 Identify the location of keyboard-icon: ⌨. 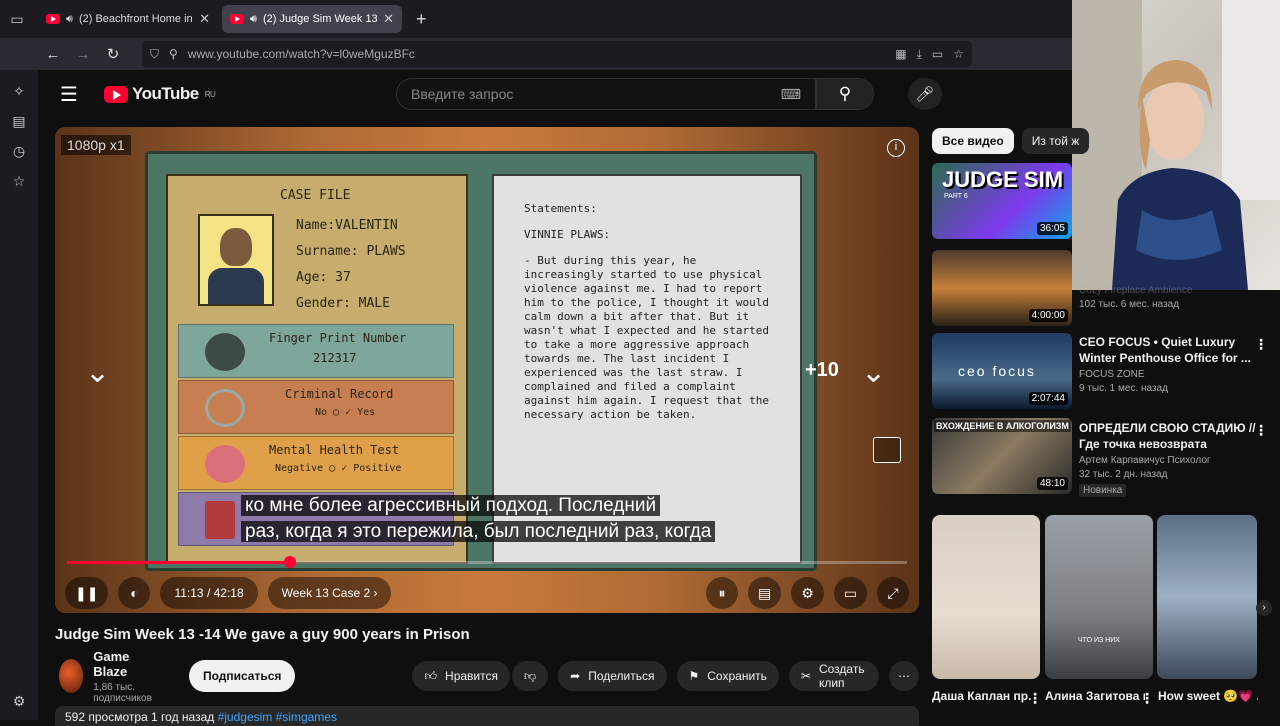
(791, 94).